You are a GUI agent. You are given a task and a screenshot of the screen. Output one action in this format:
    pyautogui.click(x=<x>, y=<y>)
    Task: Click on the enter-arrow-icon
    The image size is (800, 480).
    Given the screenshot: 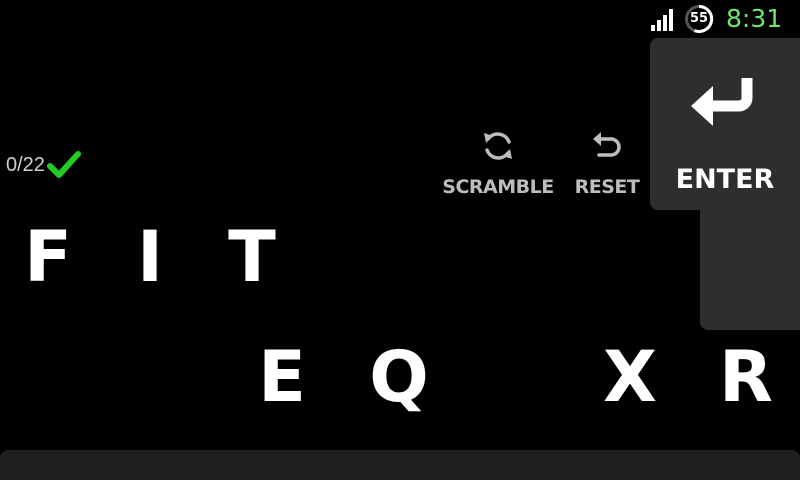 What is the action you would take?
    pyautogui.click(x=722, y=102)
    